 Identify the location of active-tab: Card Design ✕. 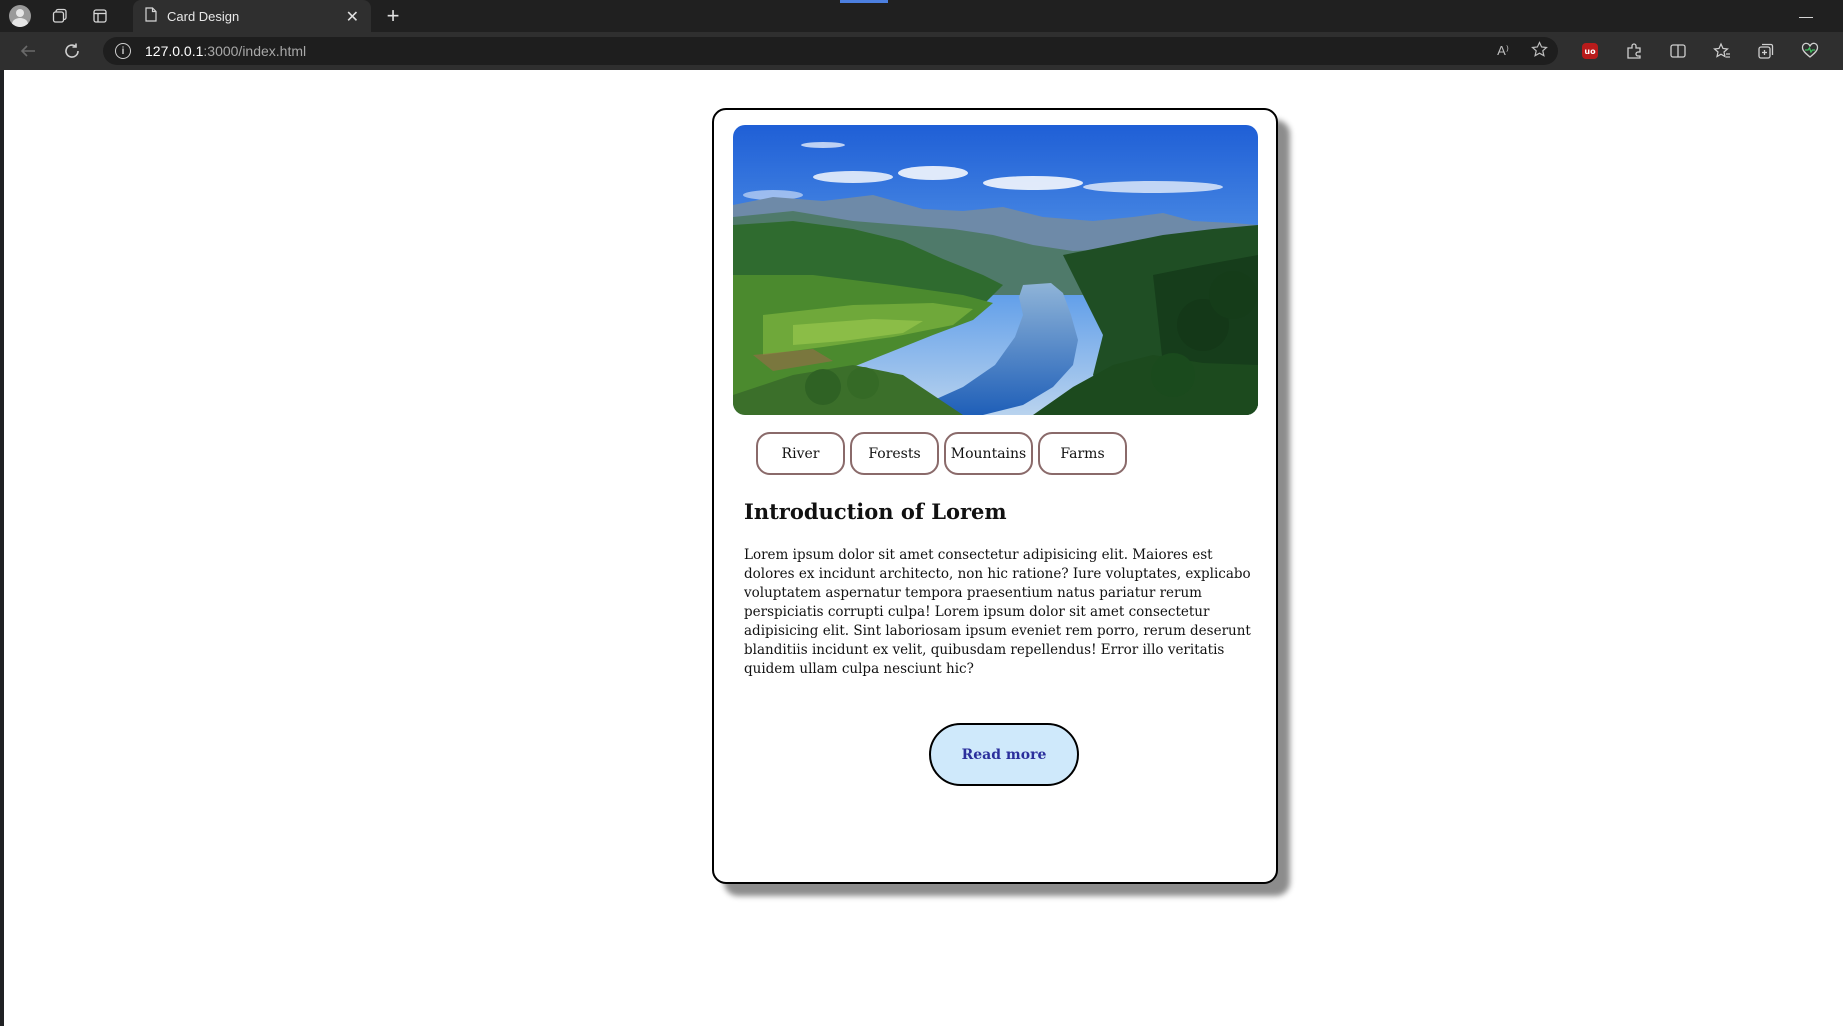
(252, 16).